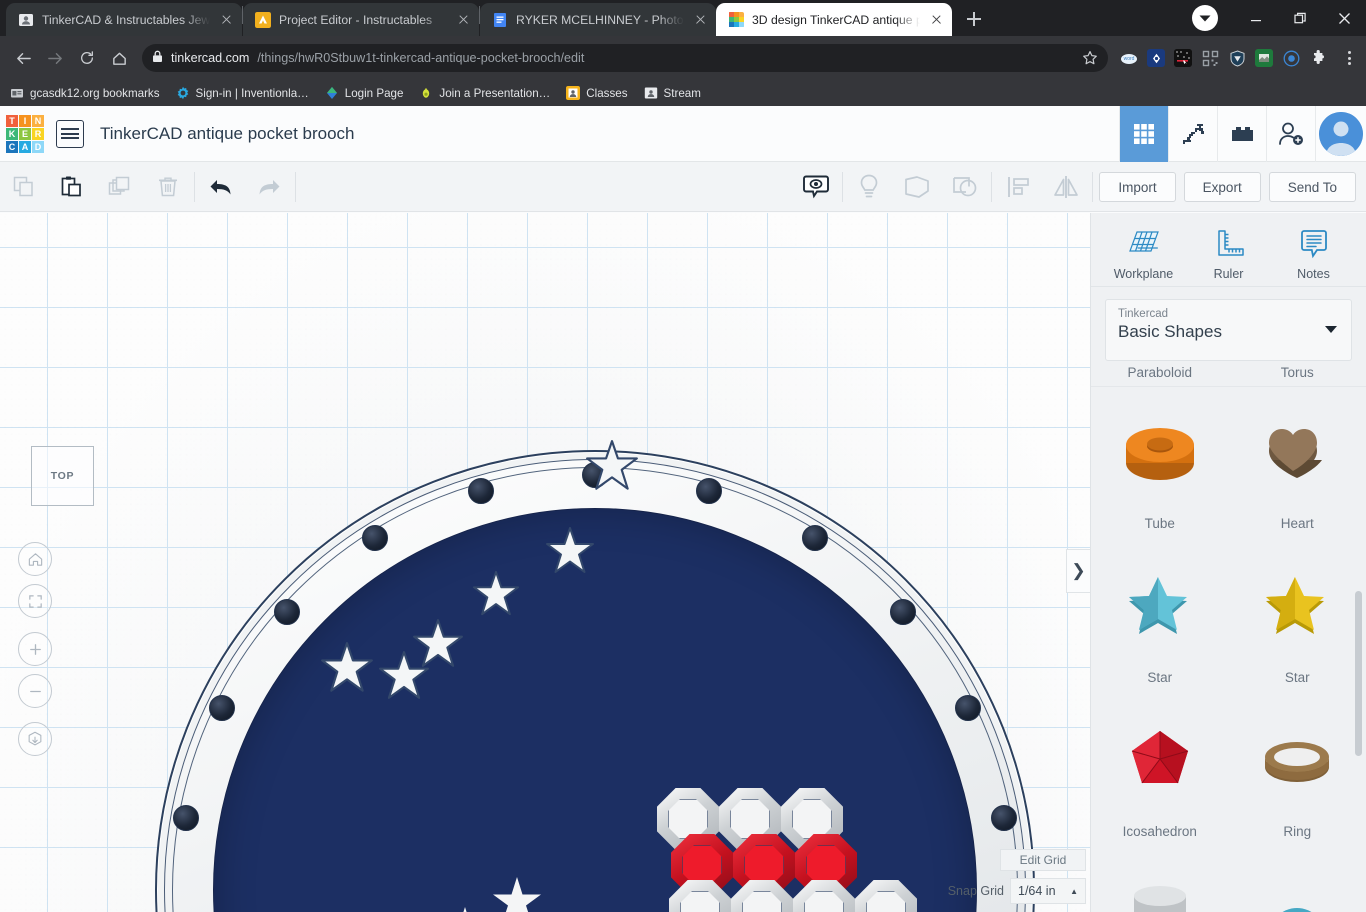 This screenshot has height=912, width=1366. I want to click on blue-diamond-ext-icon, so click(1156, 58).